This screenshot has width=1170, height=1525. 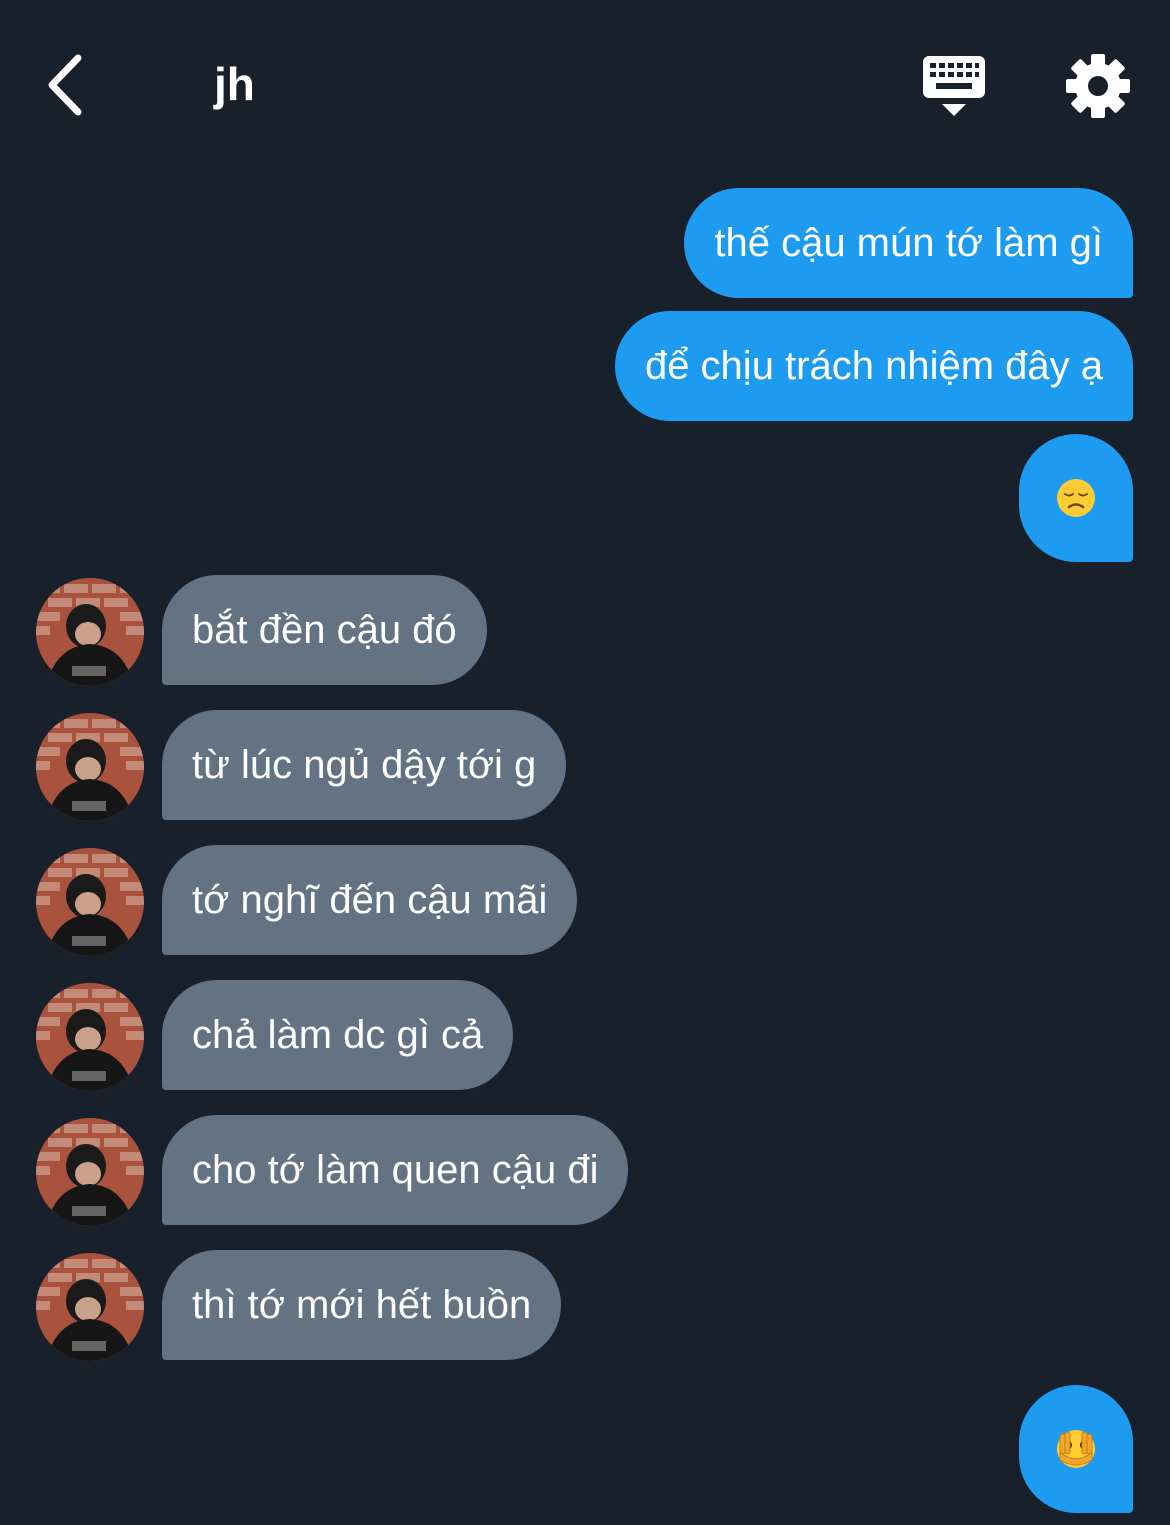 I want to click on keyboard-icon, so click(x=954, y=86).